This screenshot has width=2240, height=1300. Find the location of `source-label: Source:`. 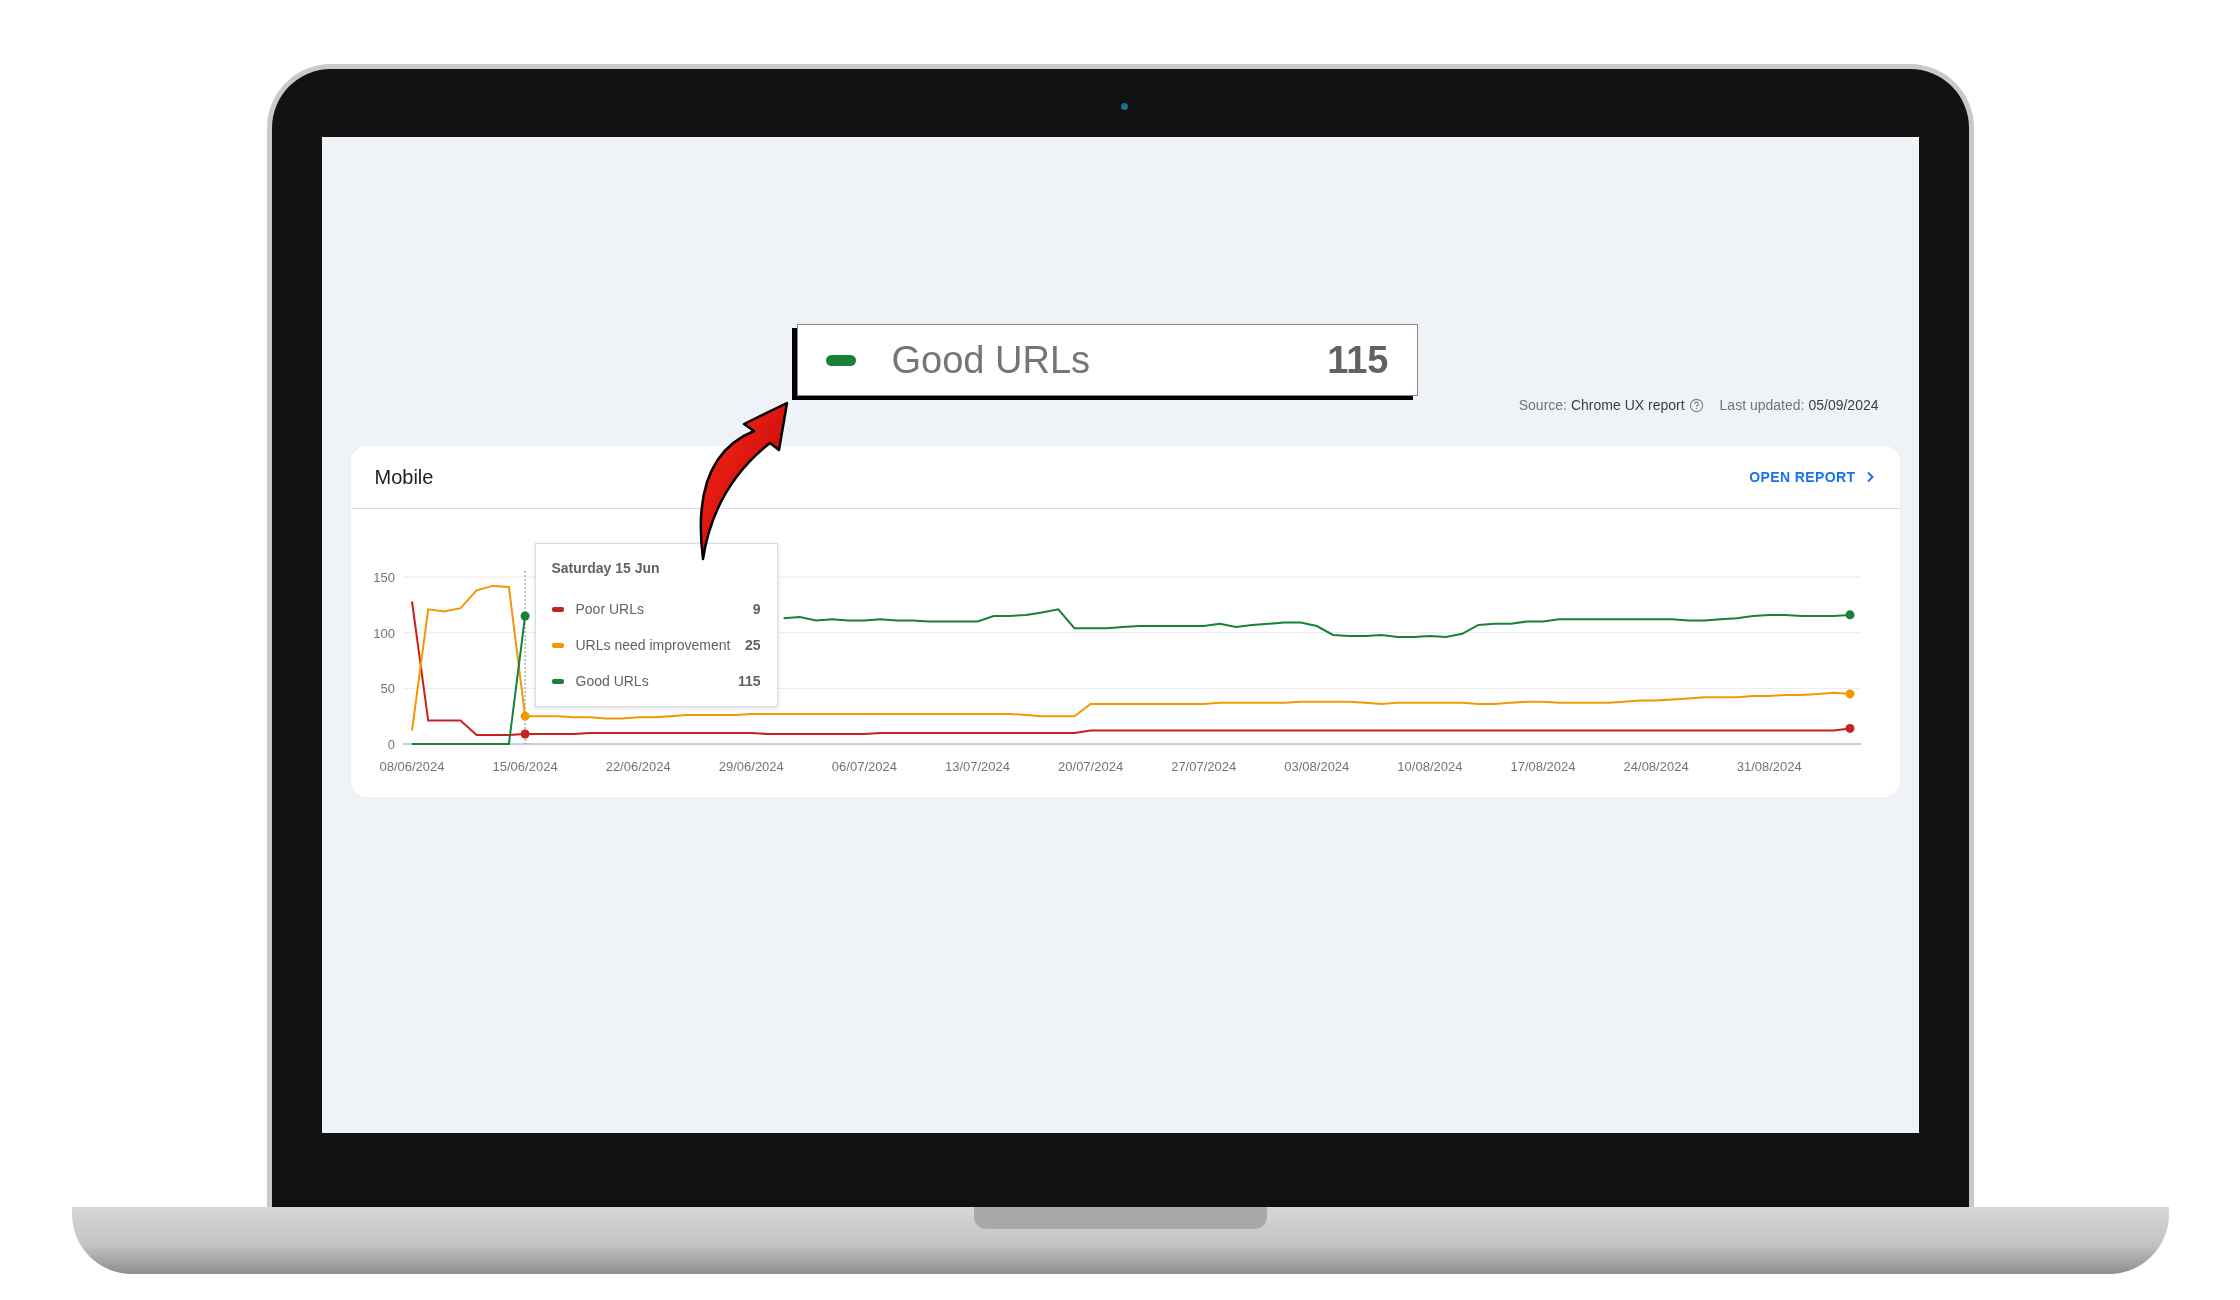

source-label: Source: is located at coordinates (1542, 405).